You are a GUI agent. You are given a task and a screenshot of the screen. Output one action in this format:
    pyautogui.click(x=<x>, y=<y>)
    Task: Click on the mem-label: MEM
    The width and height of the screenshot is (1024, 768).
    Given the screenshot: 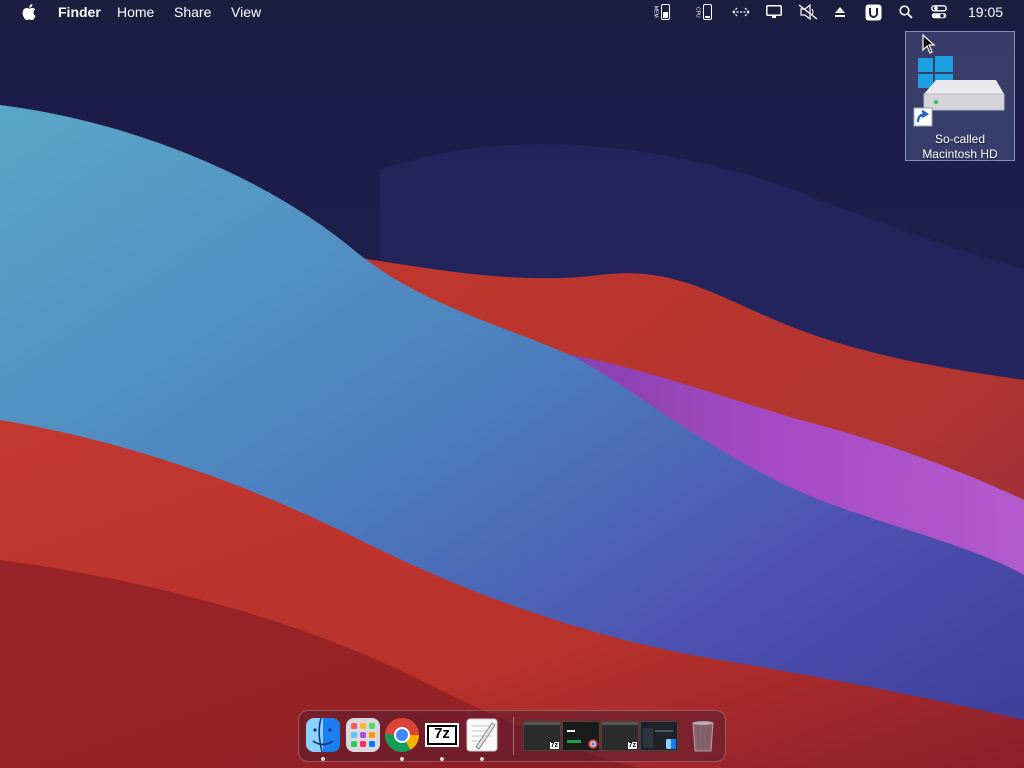 What is the action you would take?
    pyautogui.click(x=655, y=12)
    